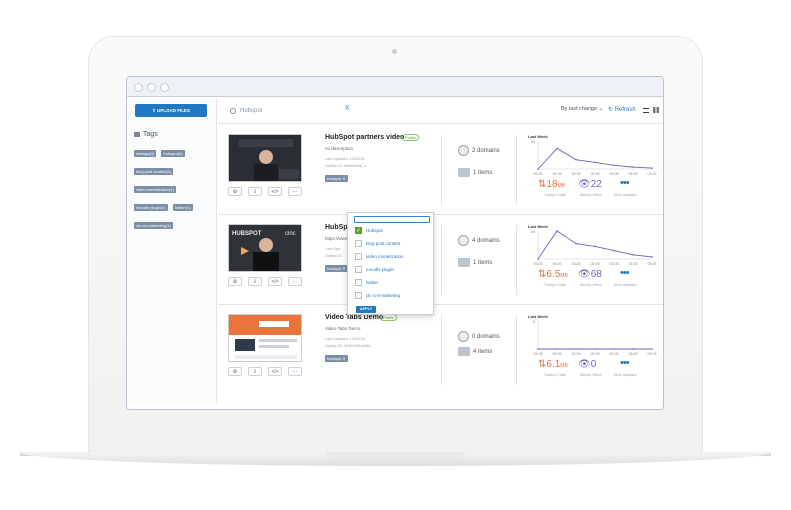 The image size is (791, 510). Describe the element at coordinates (395, 455) in the screenshot. I see `laptop-notch` at that location.